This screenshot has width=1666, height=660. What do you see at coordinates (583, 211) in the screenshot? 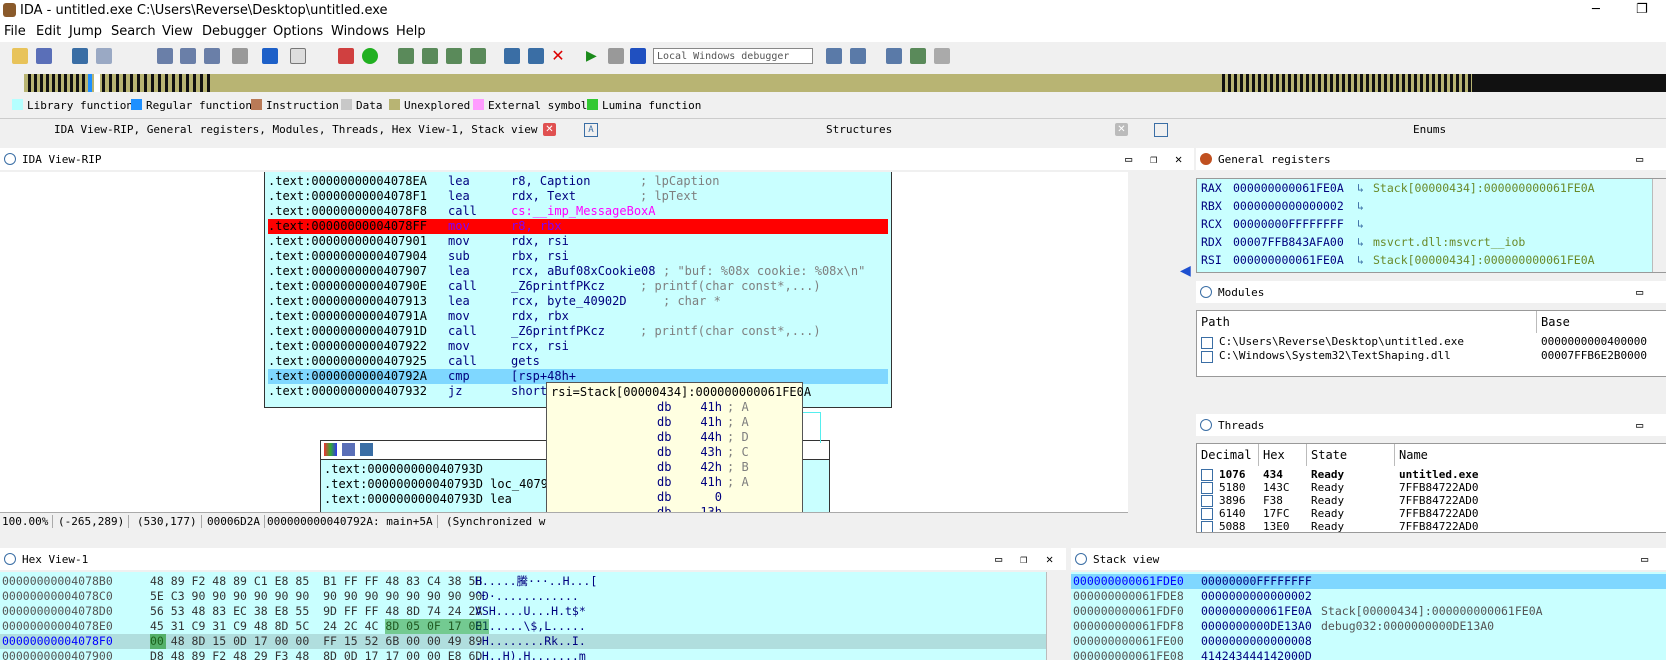
I see `code-operand: cs:__imp_MessageBoxA` at bounding box center [583, 211].